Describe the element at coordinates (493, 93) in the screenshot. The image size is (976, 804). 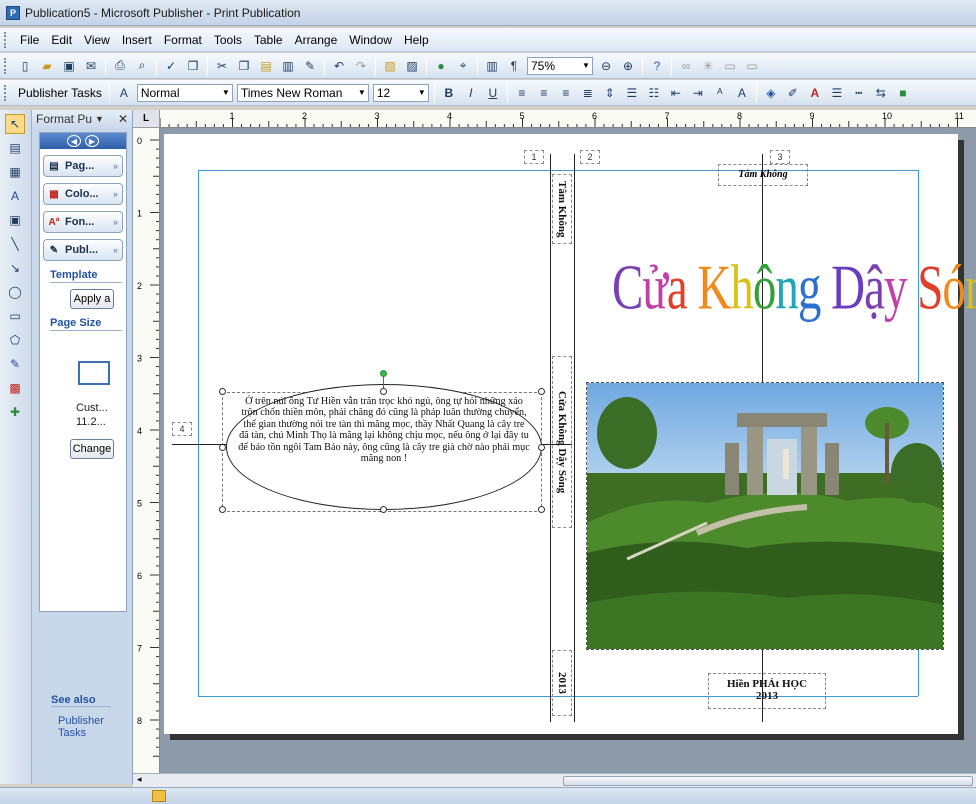
I see `underline-icon: U` at that location.